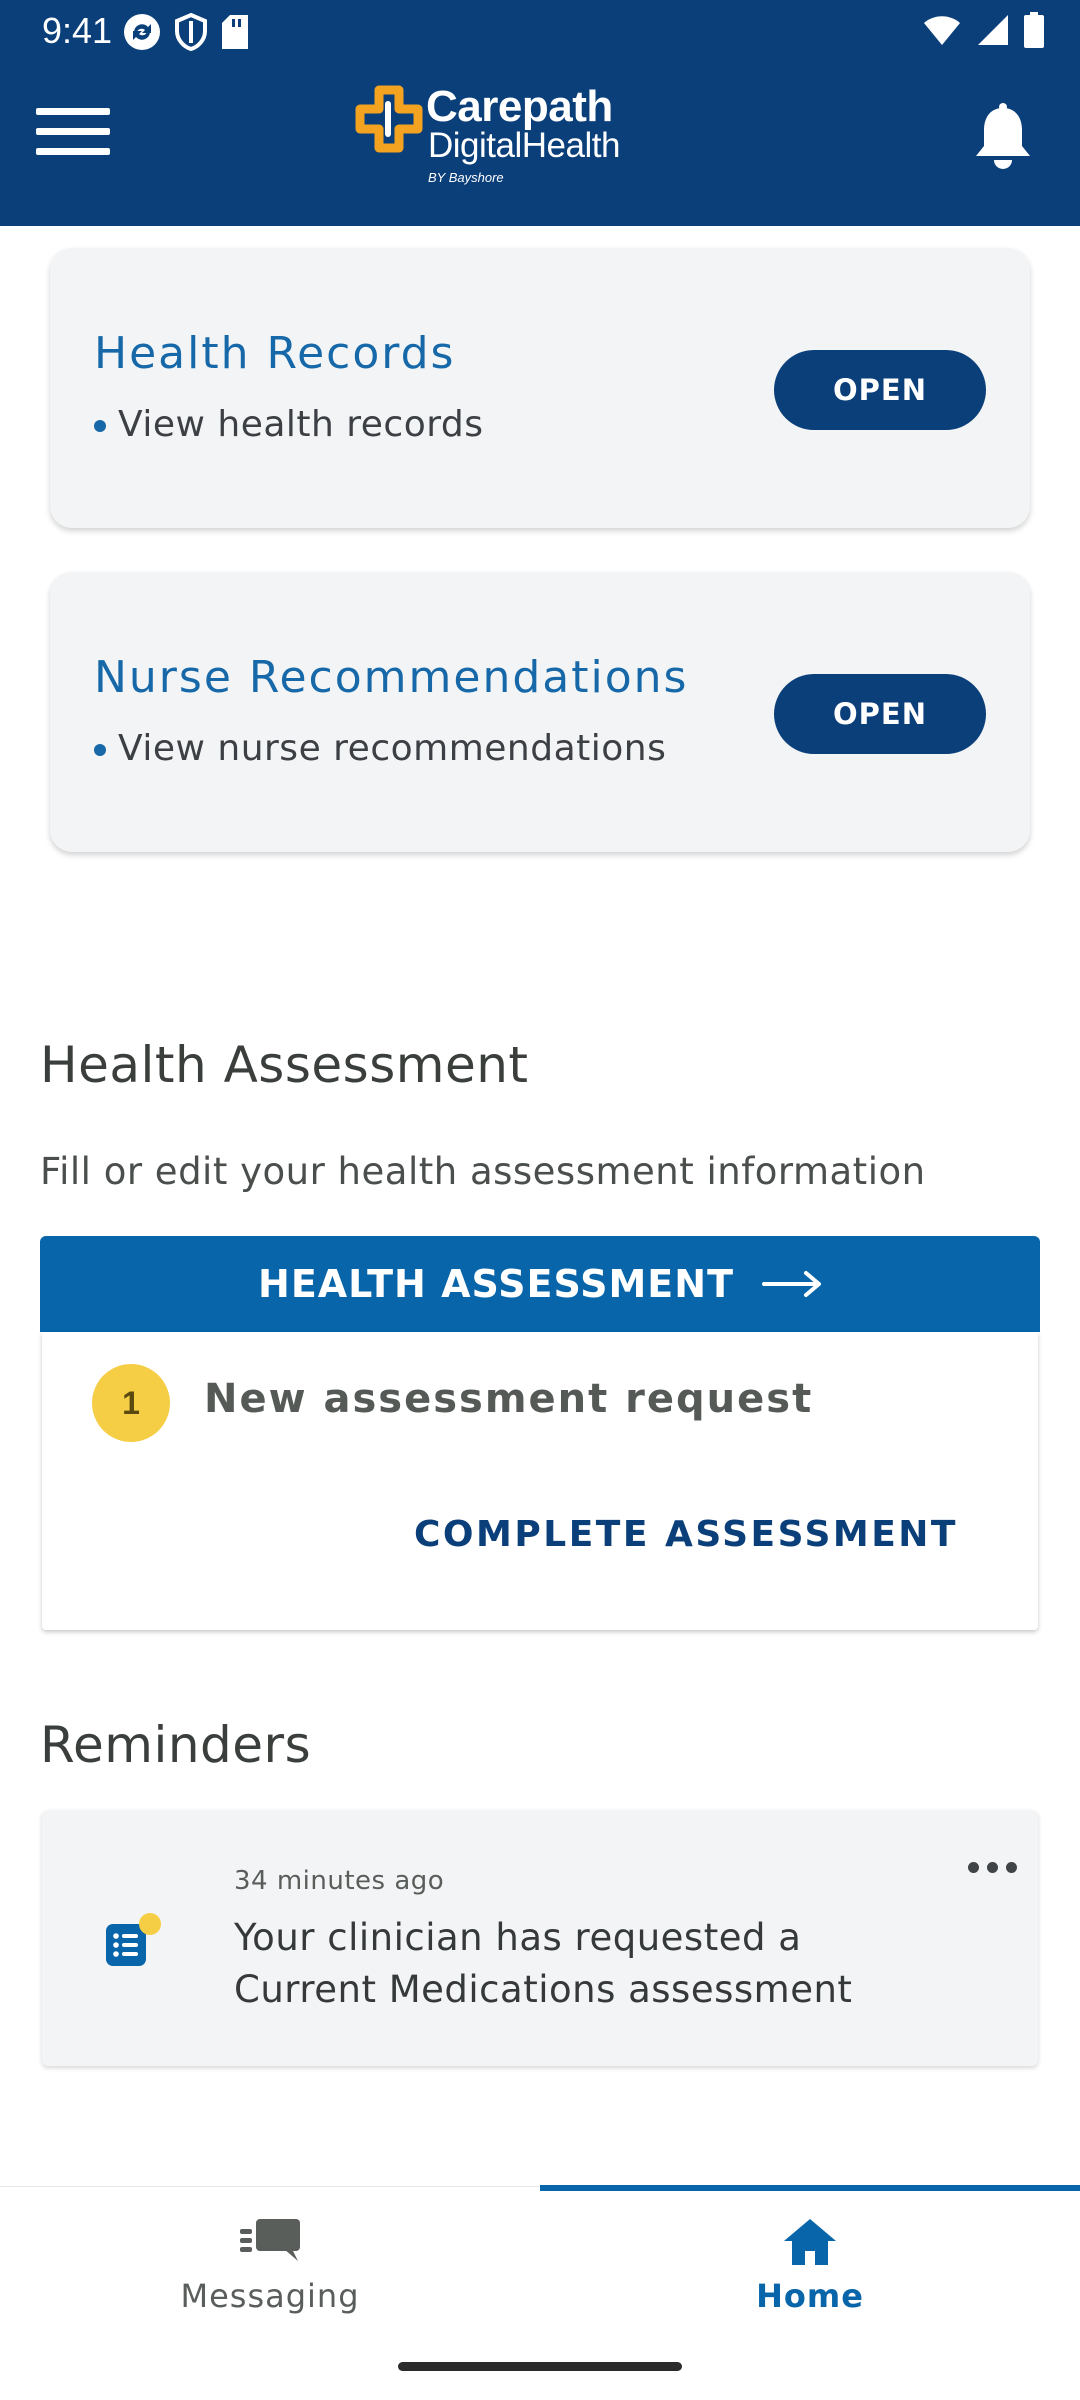 Image resolution: width=1080 pixels, height=2400 pixels. Describe the element at coordinates (74, 136) in the screenshot. I see `hamburger-menu-button` at that location.